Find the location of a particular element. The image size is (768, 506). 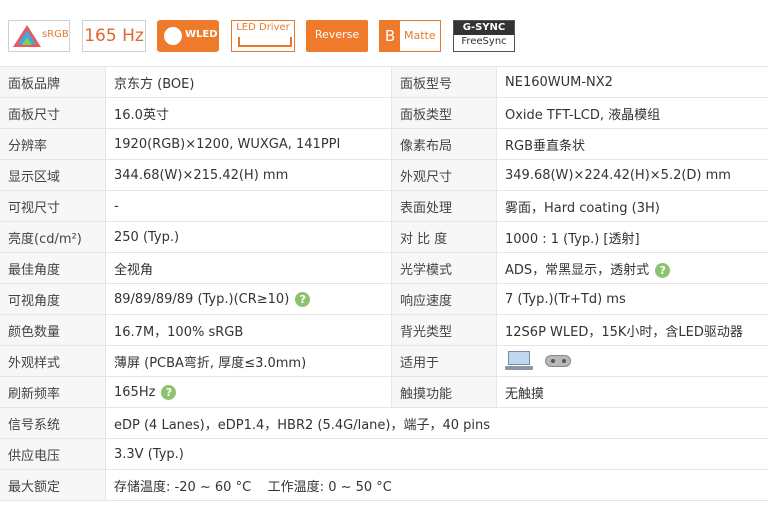

spec-value: 1000 : 1 (Typ.) [透射] is located at coordinates (632, 237).